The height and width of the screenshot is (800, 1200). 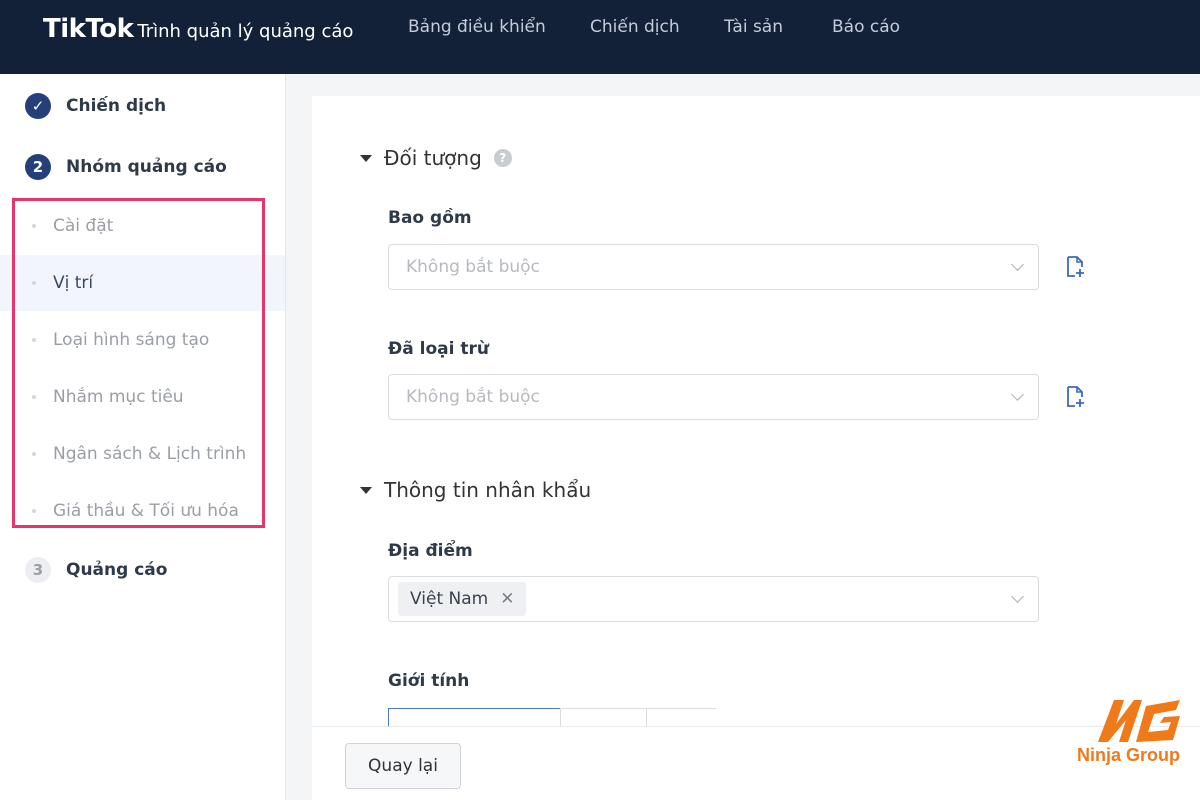 What do you see at coordinates (713, 397) in the screenshot?
I see `exclude-audience-select: Không bắt buộc` at bounding box center [713, 397].